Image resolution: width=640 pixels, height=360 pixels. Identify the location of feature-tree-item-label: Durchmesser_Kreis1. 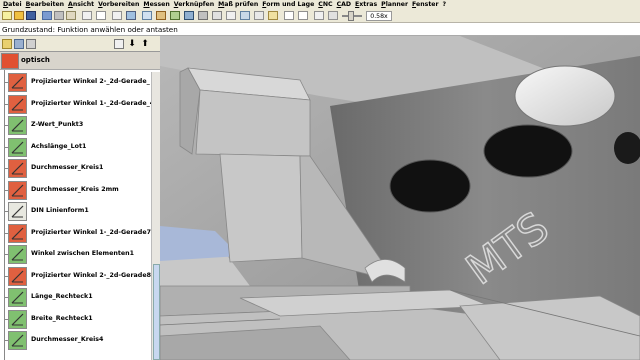
(67, 167).